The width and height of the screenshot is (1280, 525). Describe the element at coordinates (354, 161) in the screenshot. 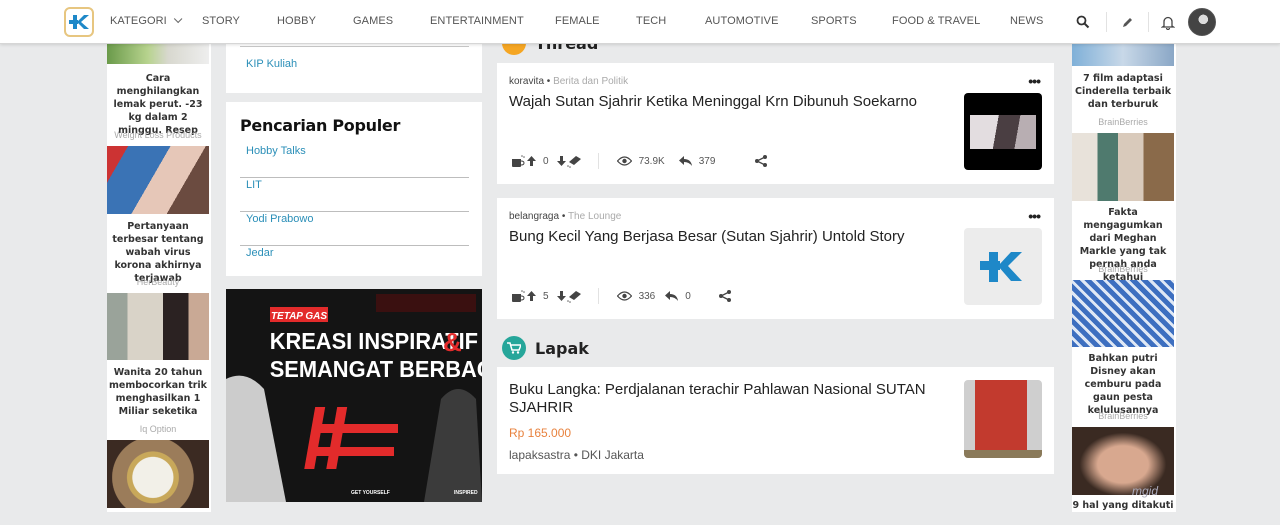

I see `popular-item: Hobby Talks` at that location.